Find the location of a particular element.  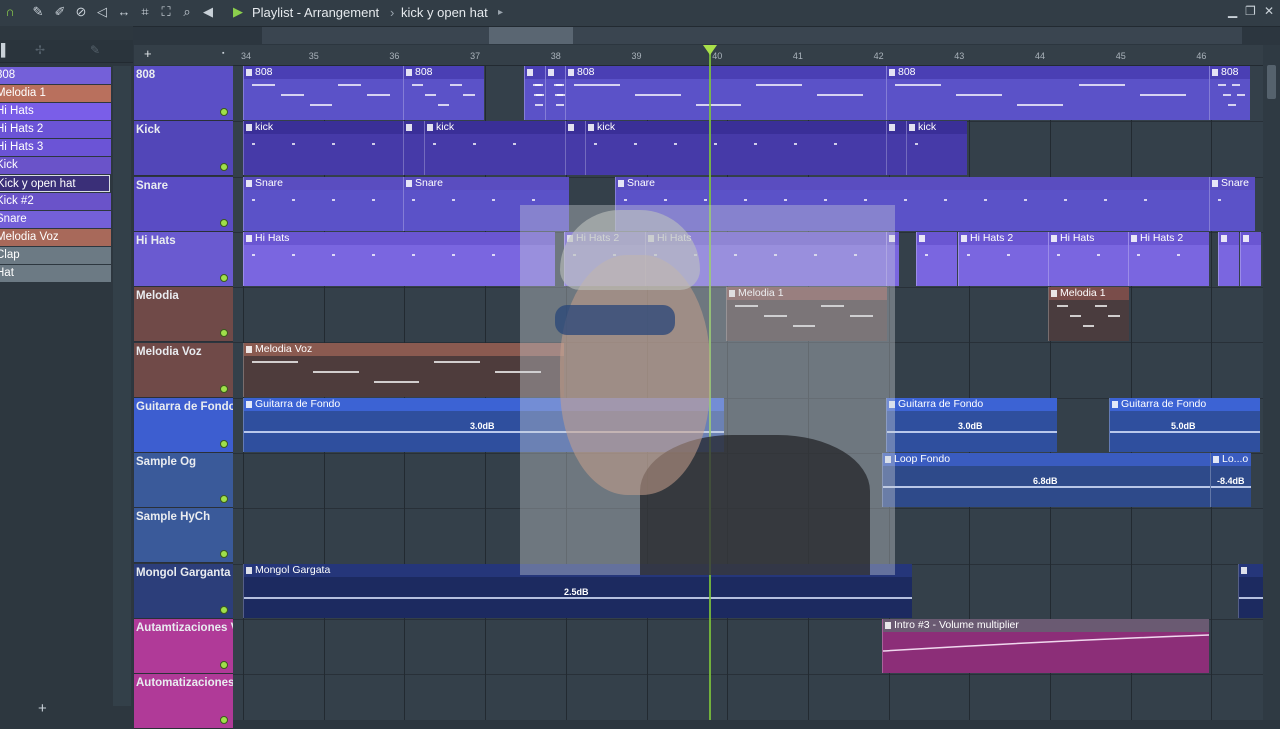

overview-scrollbar is located at coordinates (752, 35).